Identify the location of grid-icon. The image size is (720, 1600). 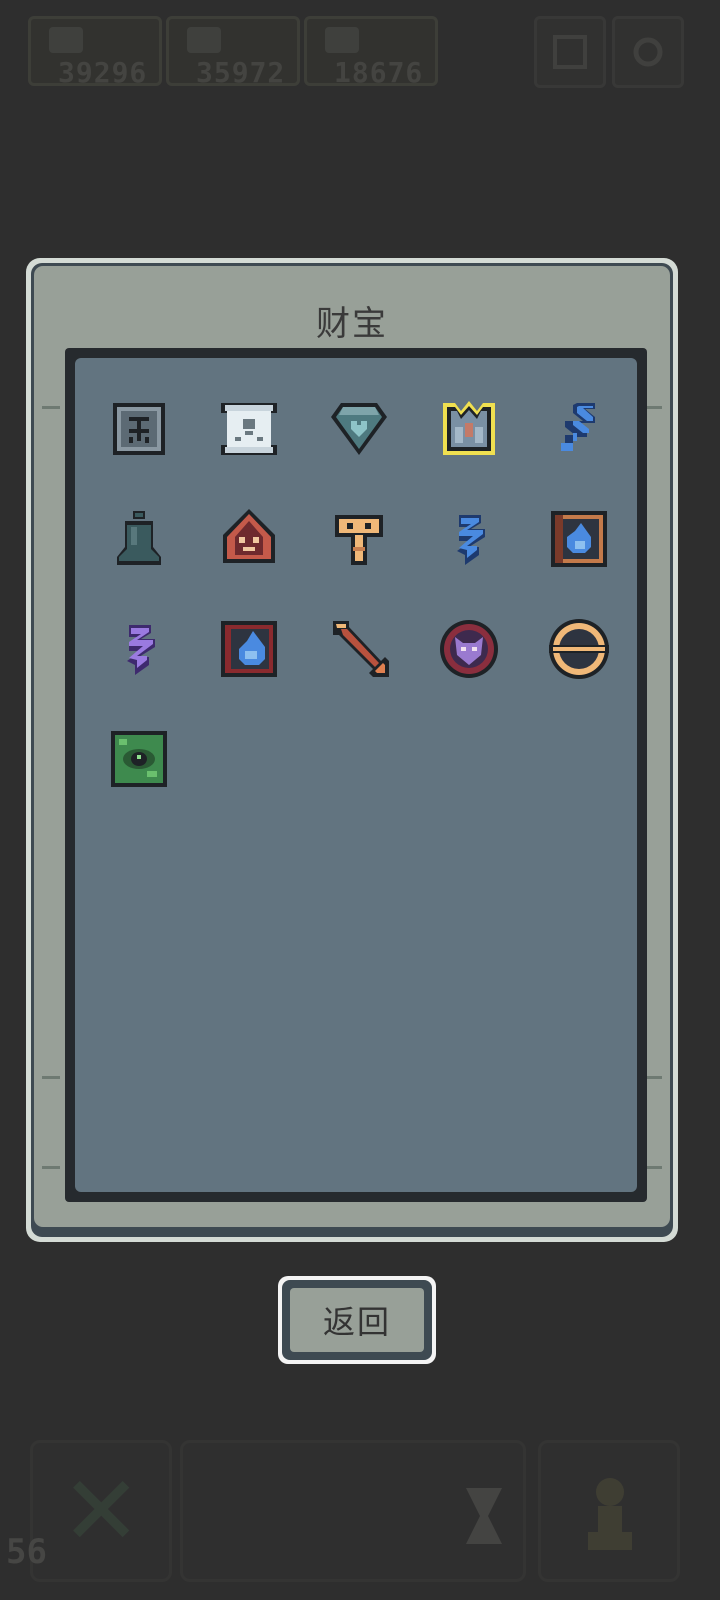
(570, 52).